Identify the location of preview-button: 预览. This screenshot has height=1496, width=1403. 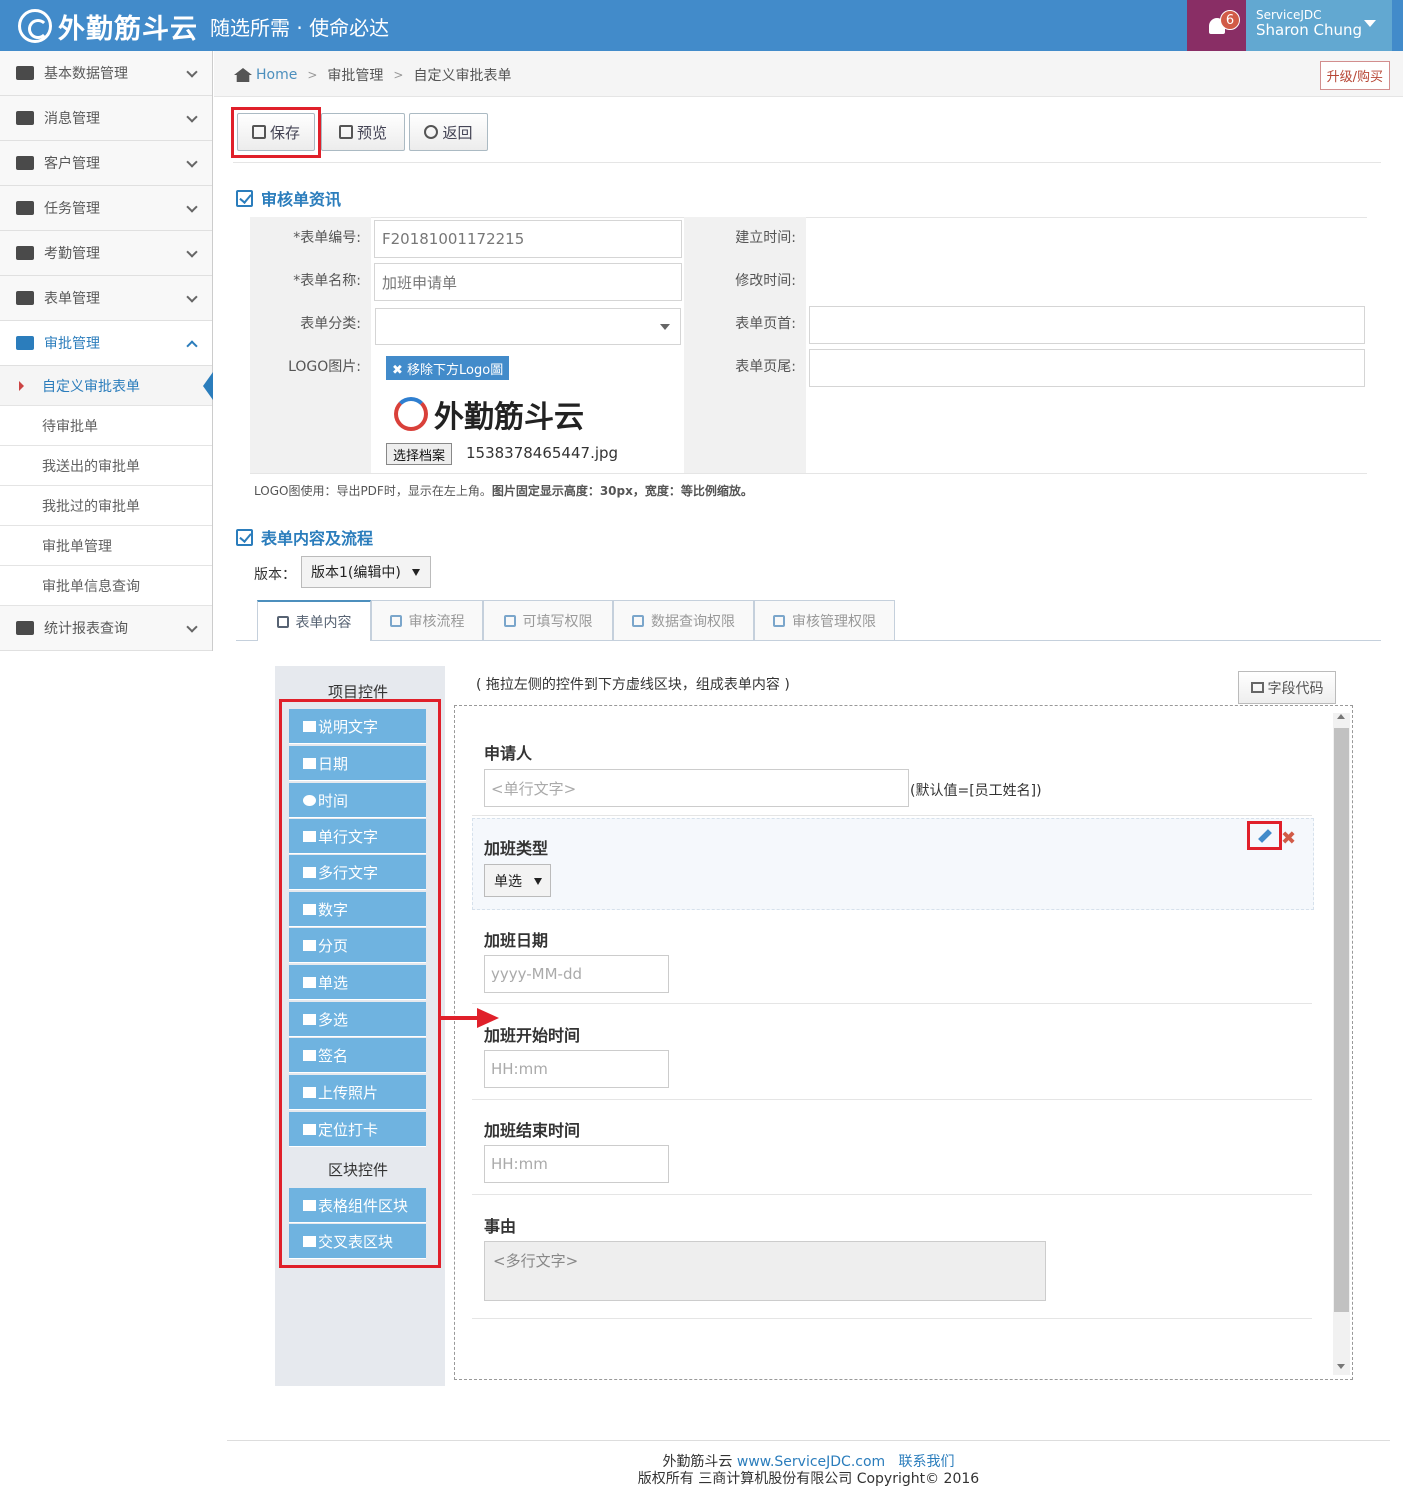
(363, 132).